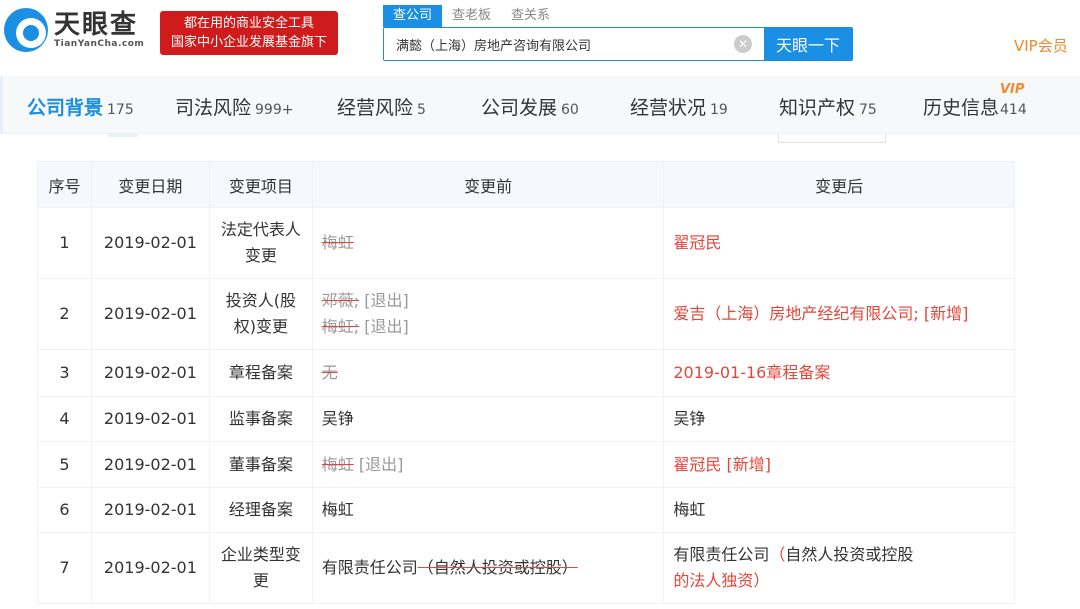  Describe the element at coordinates (471, 16) in the screenshot. I see `tab-boss: 查老板` at that location.